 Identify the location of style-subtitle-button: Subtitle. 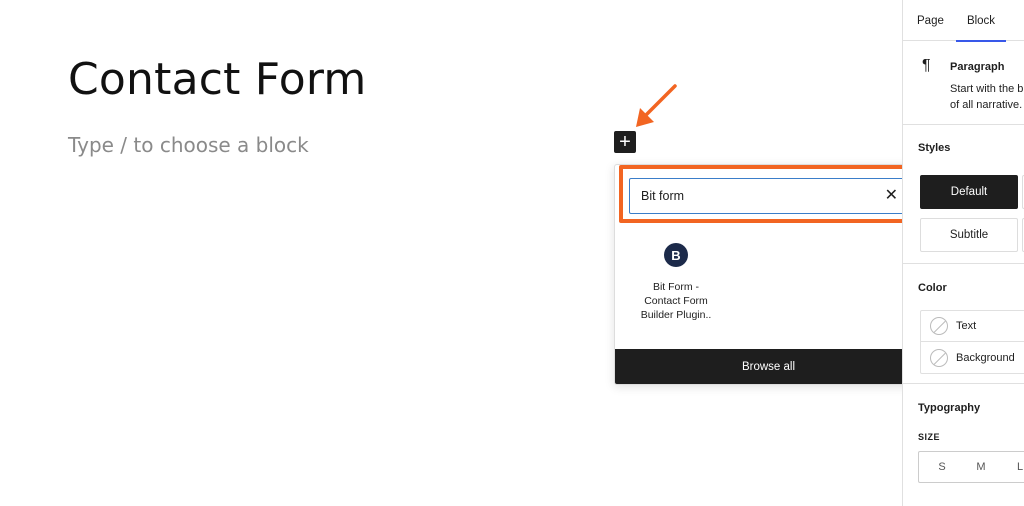
(969, 235).